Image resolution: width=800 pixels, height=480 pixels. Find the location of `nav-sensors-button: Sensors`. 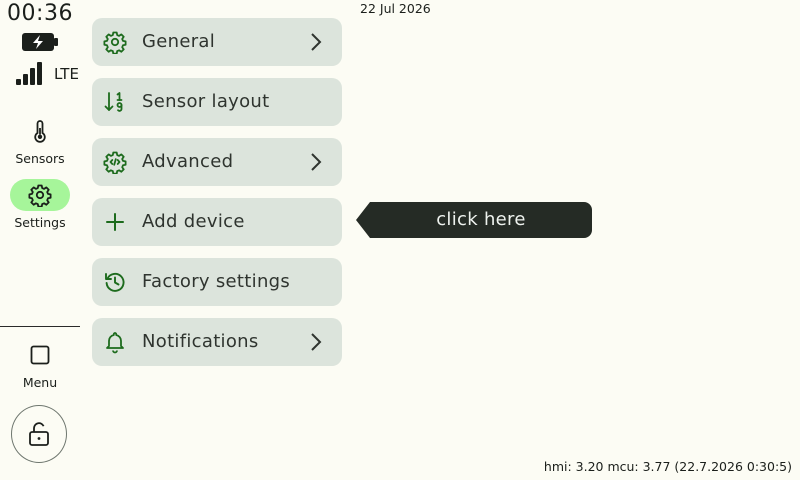

nav-sensors-button: Sensors is located at coordinates (40, 141).